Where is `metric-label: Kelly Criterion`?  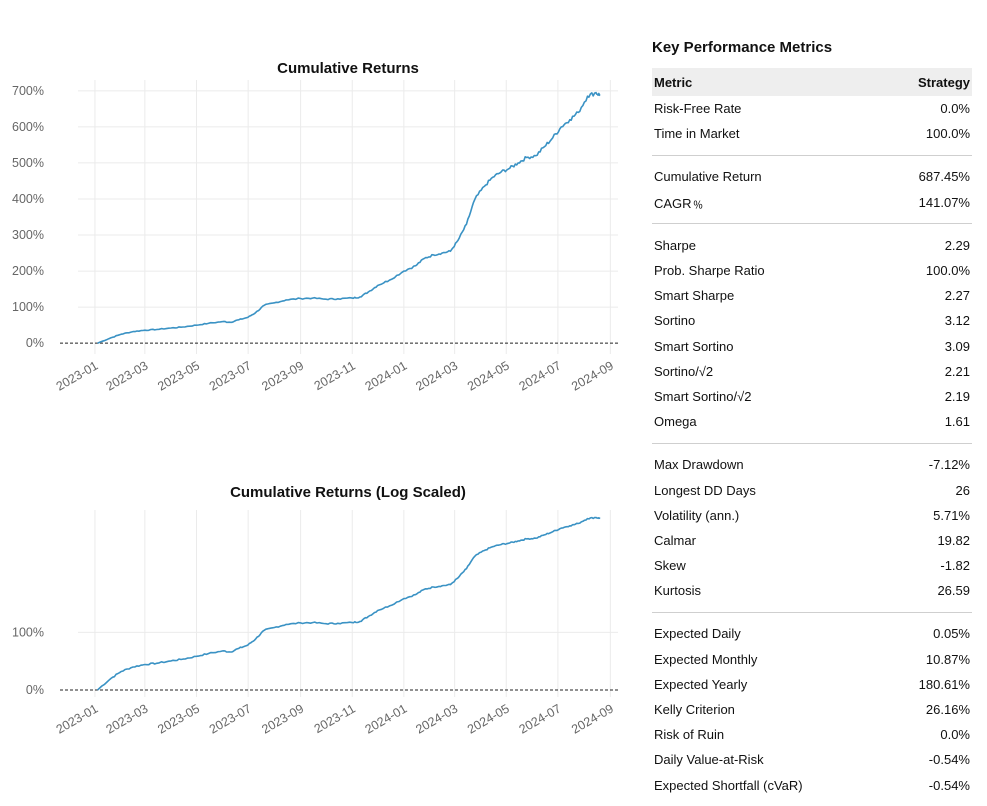
metric-label: Kelly Criterion is located at coordinates (694, 710).